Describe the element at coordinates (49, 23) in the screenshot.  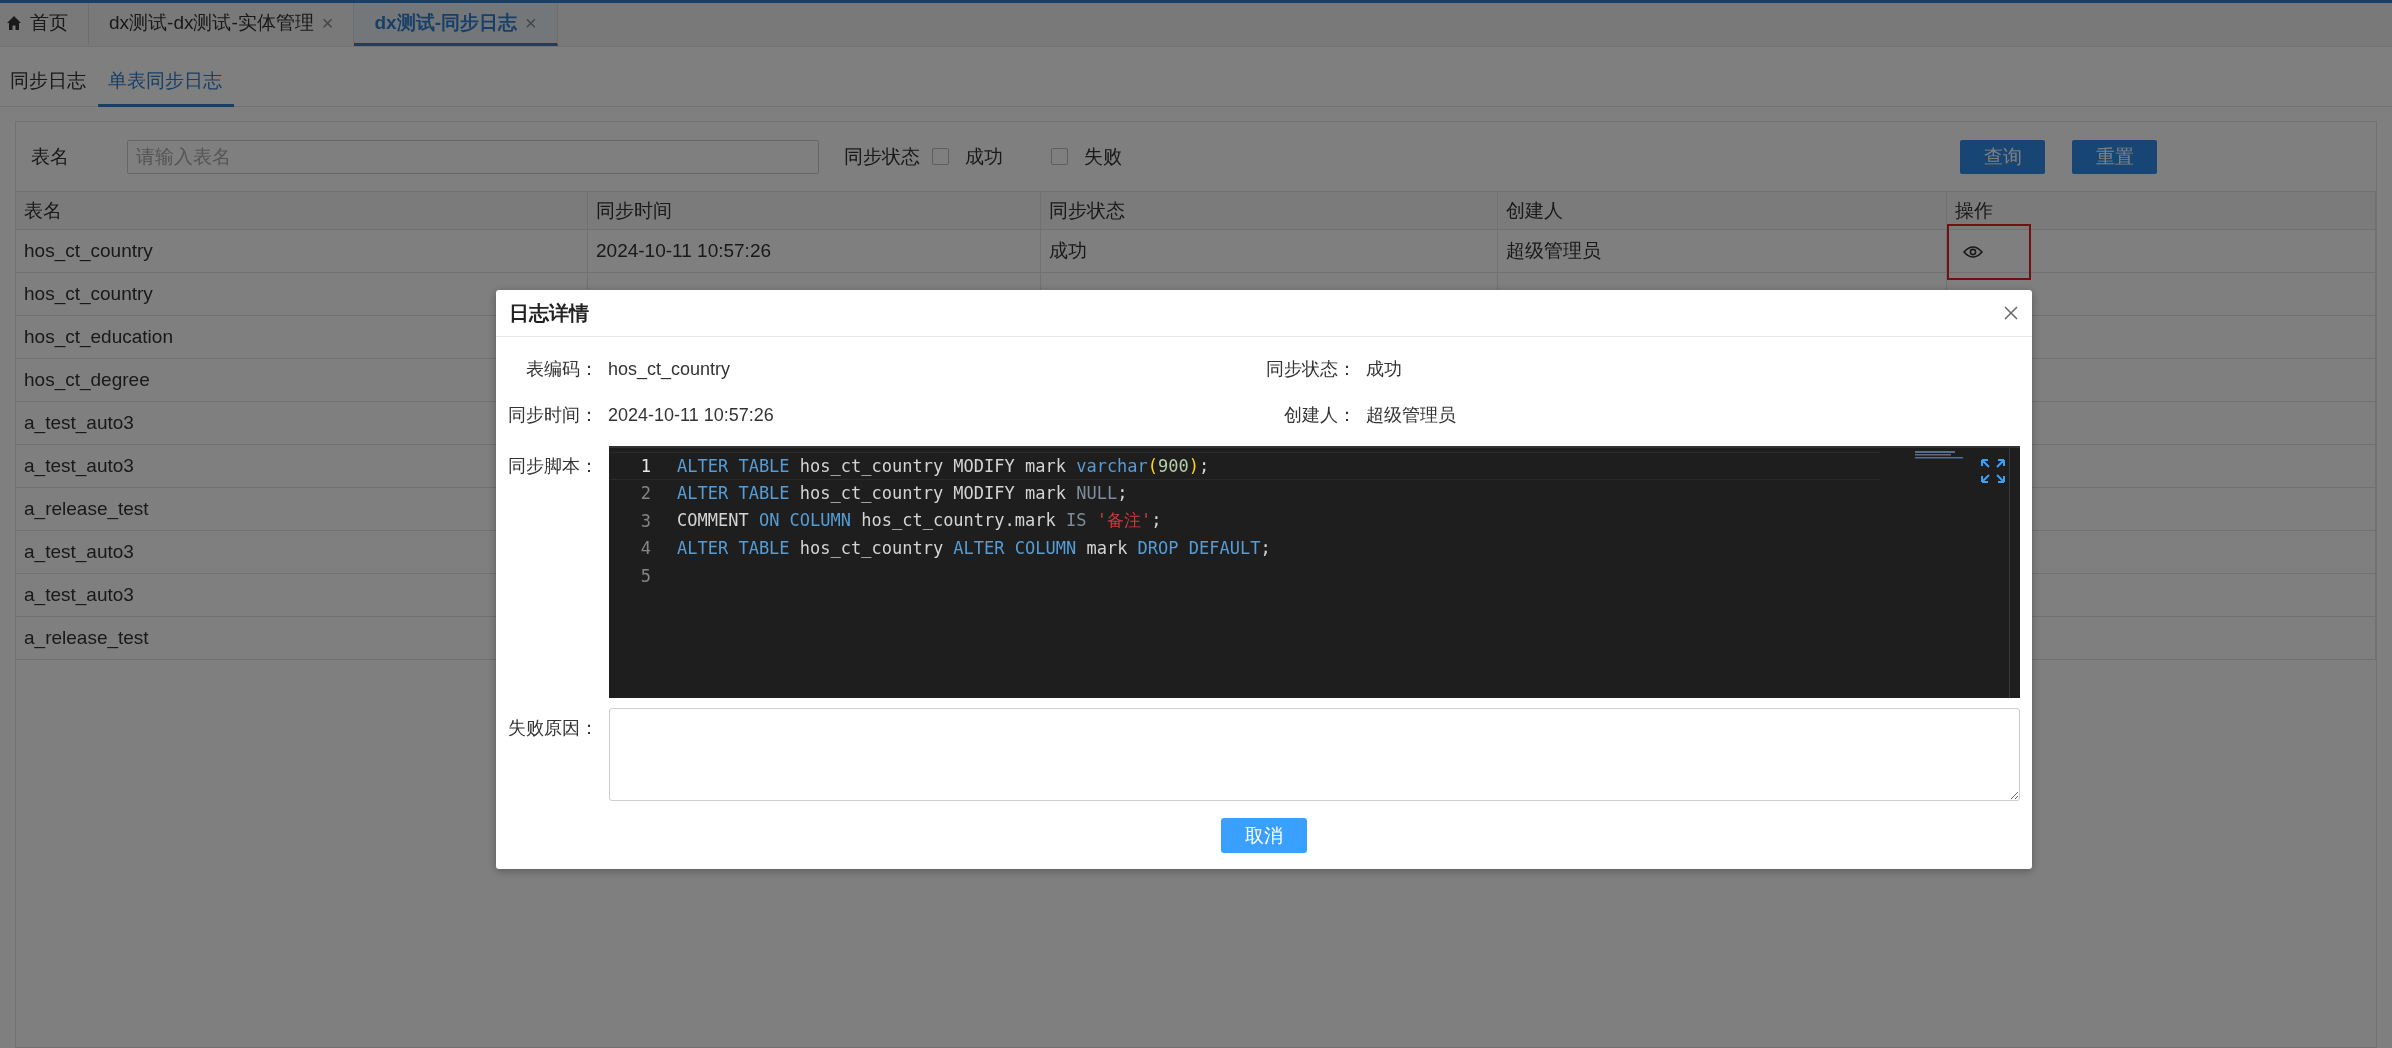
I see `tab-label: 首页` at that location.